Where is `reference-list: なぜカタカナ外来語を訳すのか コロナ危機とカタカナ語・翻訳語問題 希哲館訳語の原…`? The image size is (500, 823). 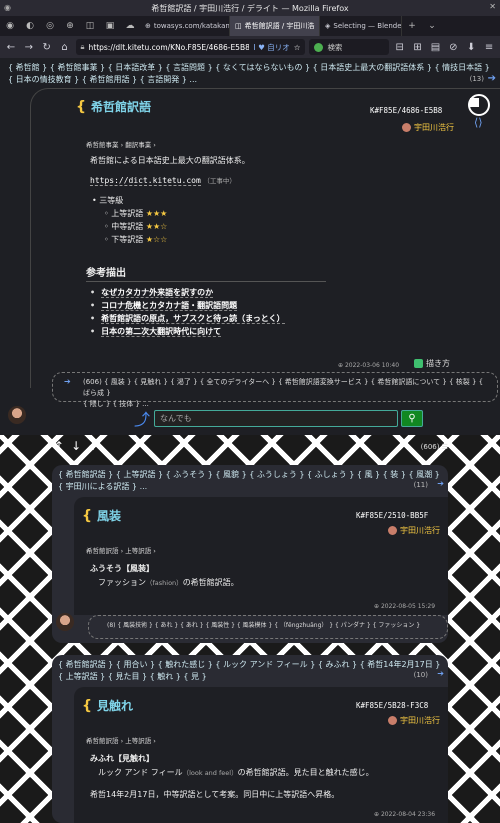
reference-list: なぜカタカナ外来語を訳すのか コロナ危機とカタカナ語・翻訳語問題 希哲館訳語の原… is located at coordinates (187, 312).